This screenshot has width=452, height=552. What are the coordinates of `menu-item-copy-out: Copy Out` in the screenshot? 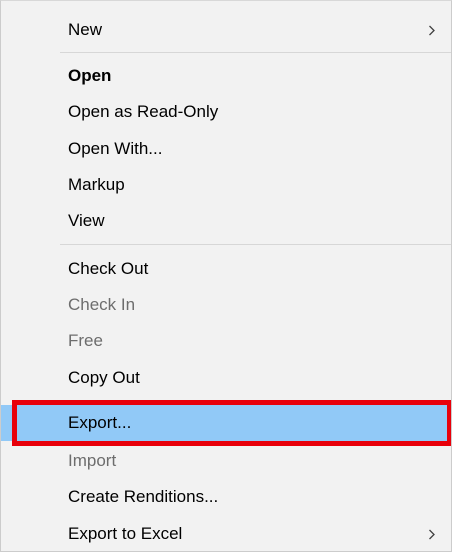 It's located at (226, 378).